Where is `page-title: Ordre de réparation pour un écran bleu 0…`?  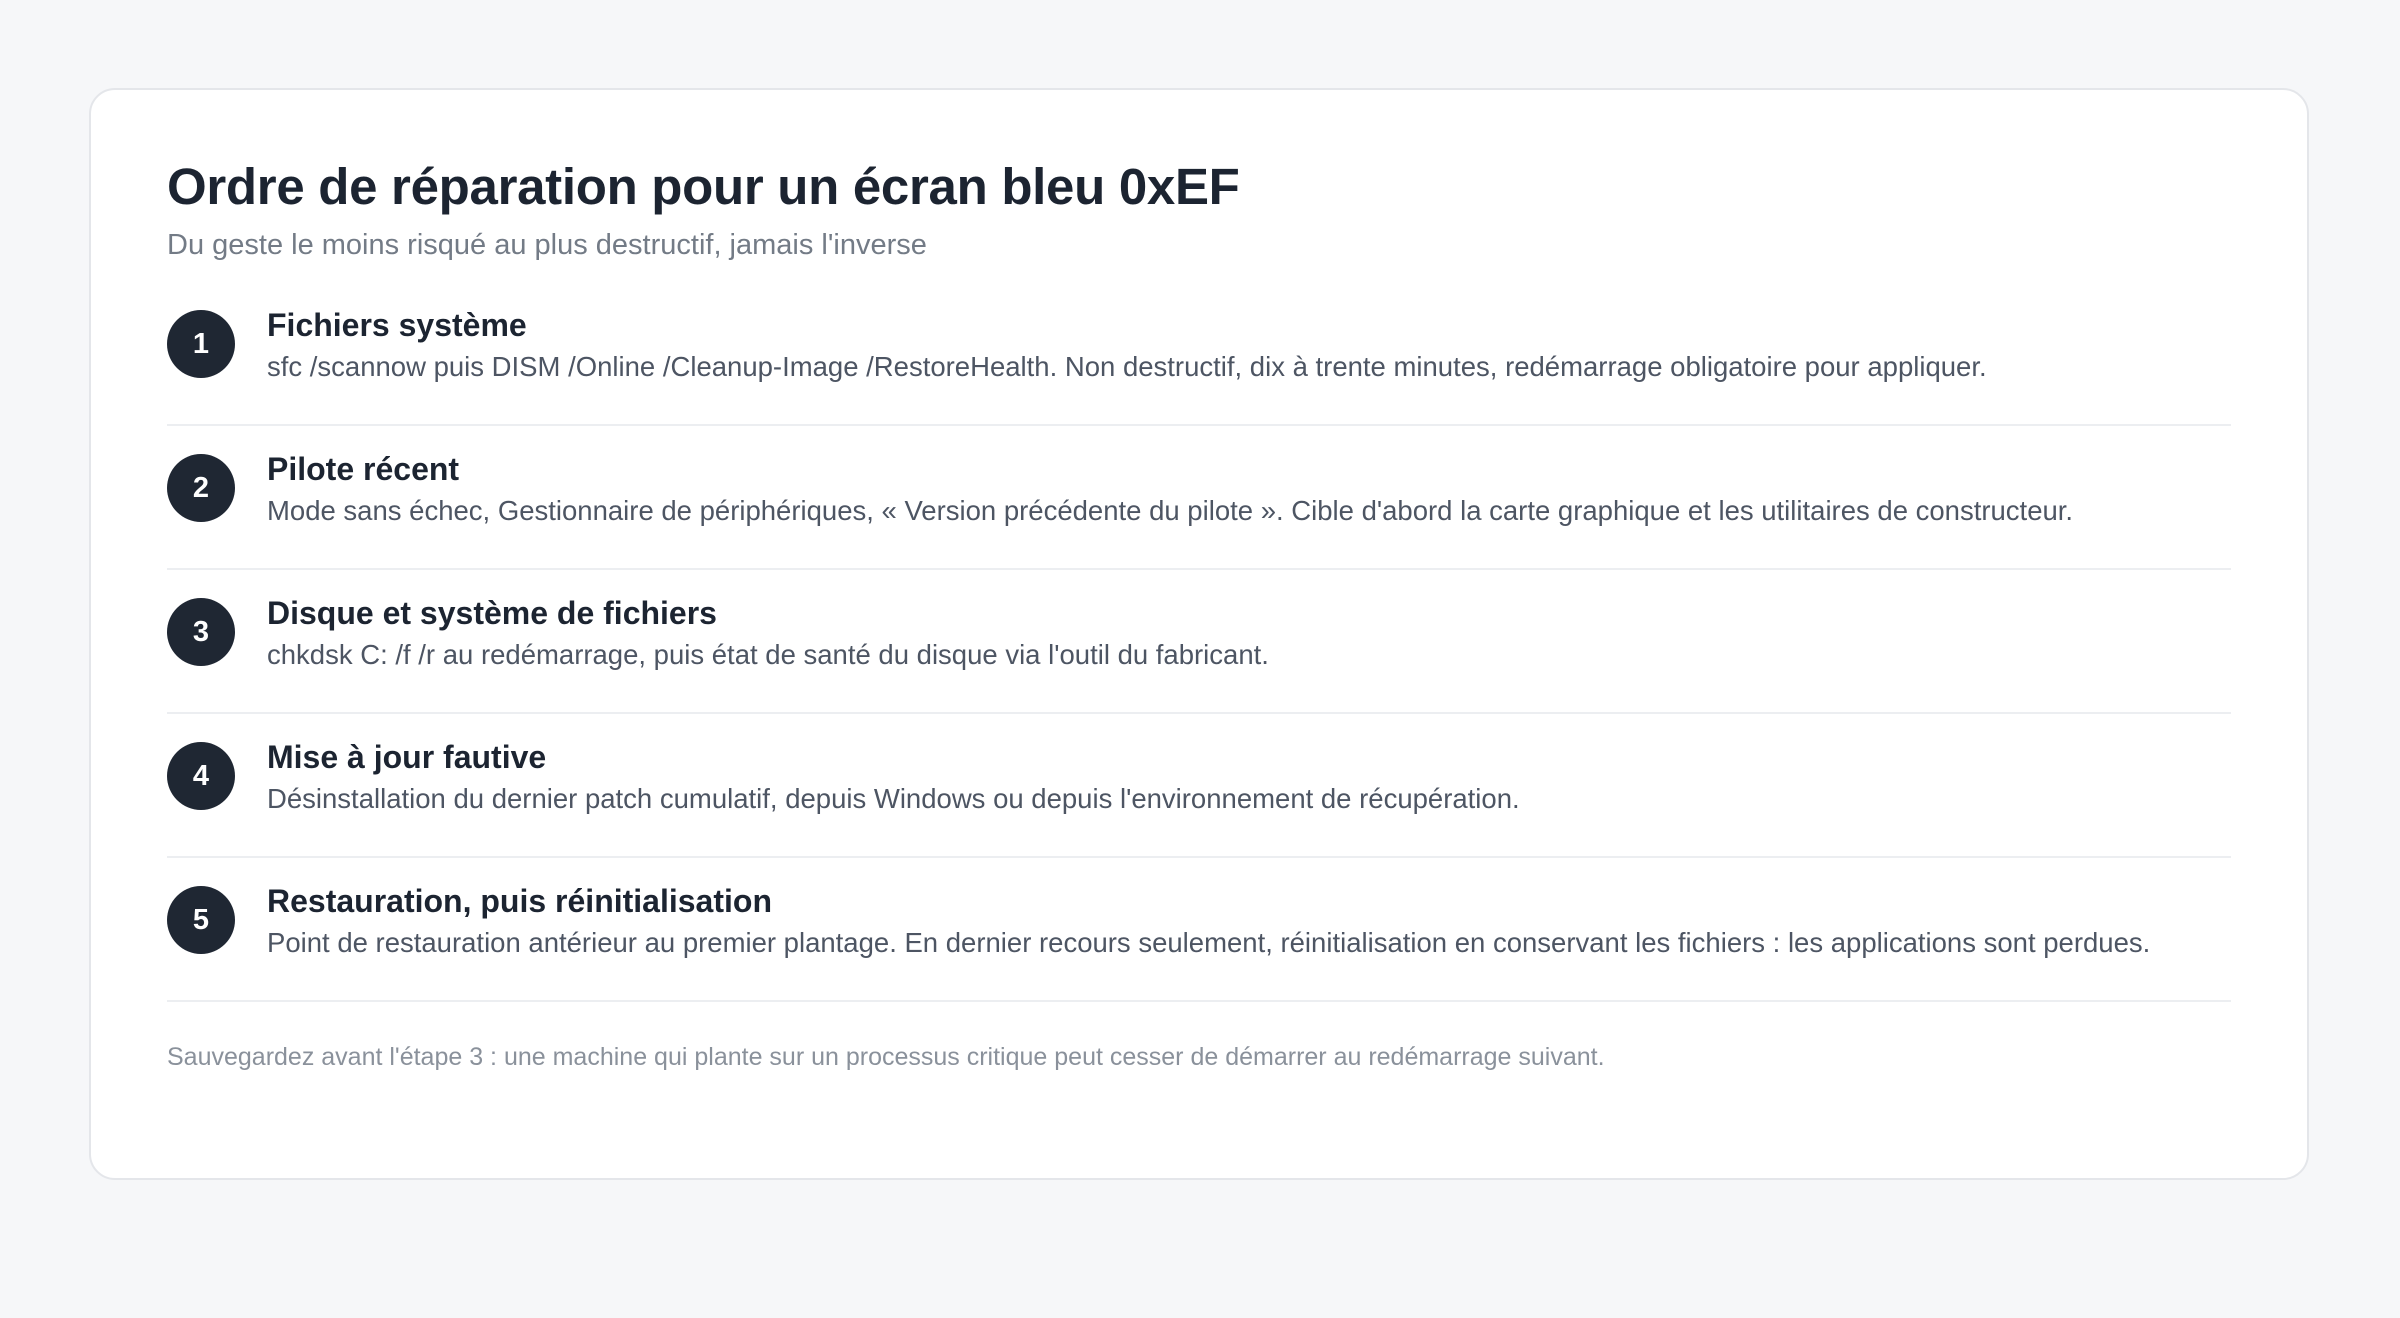 page-title: Ordre de réparation pour un écran bleu 0… is located at coordinates (703, 186).